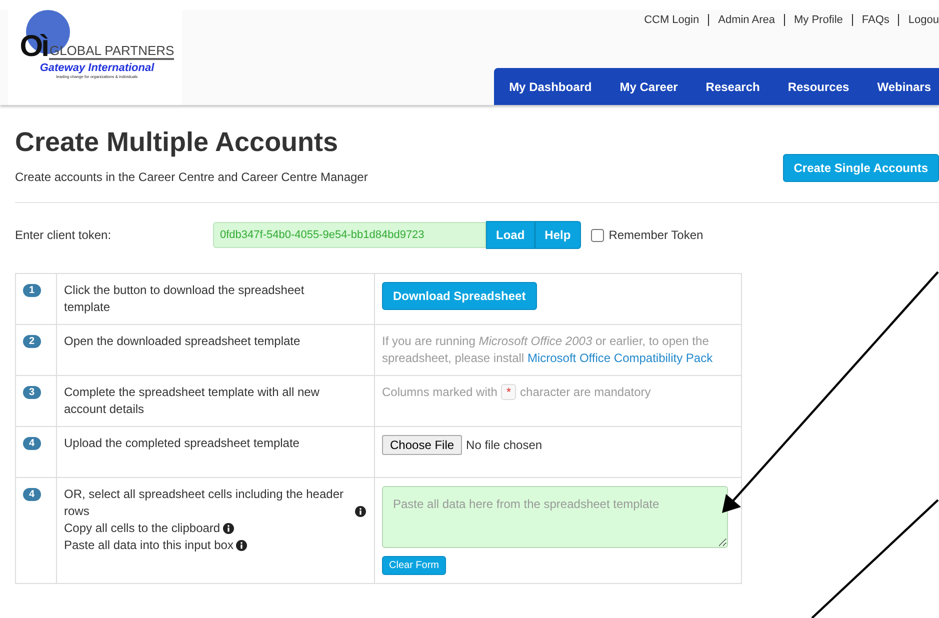 The image size is (939, 618). What do you see at coordinates (440, 392) in the screenshot?
I see `mandatory-note: Columns marked with` at bounding box center [440, 392].